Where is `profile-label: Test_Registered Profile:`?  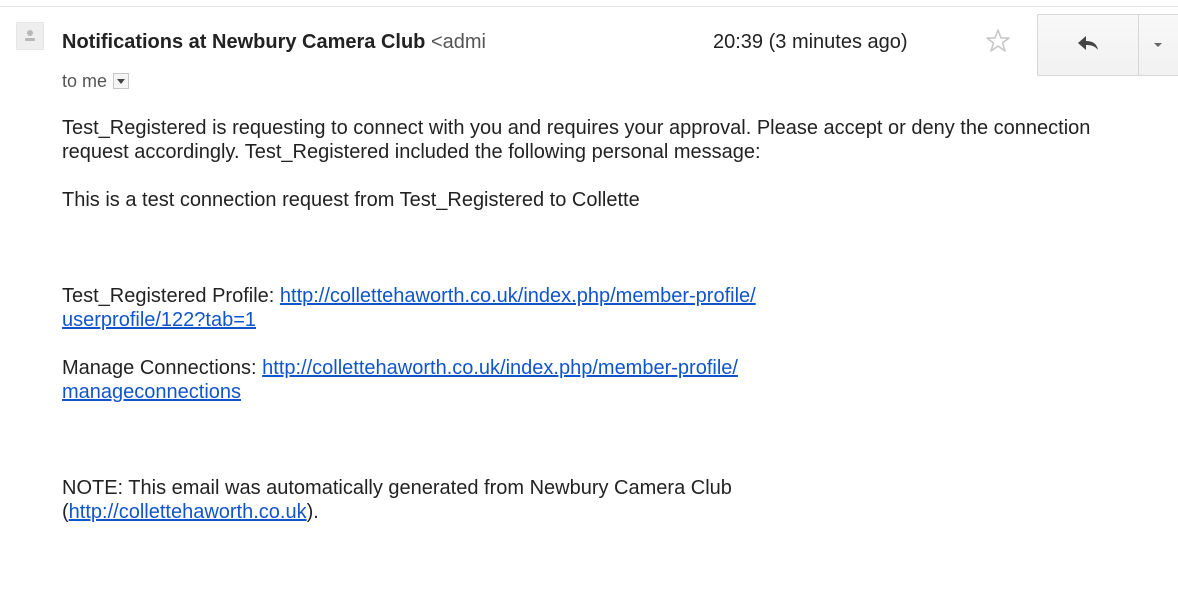 profile-label: Test_Registered Profile: is located at coordinates (171, 296).